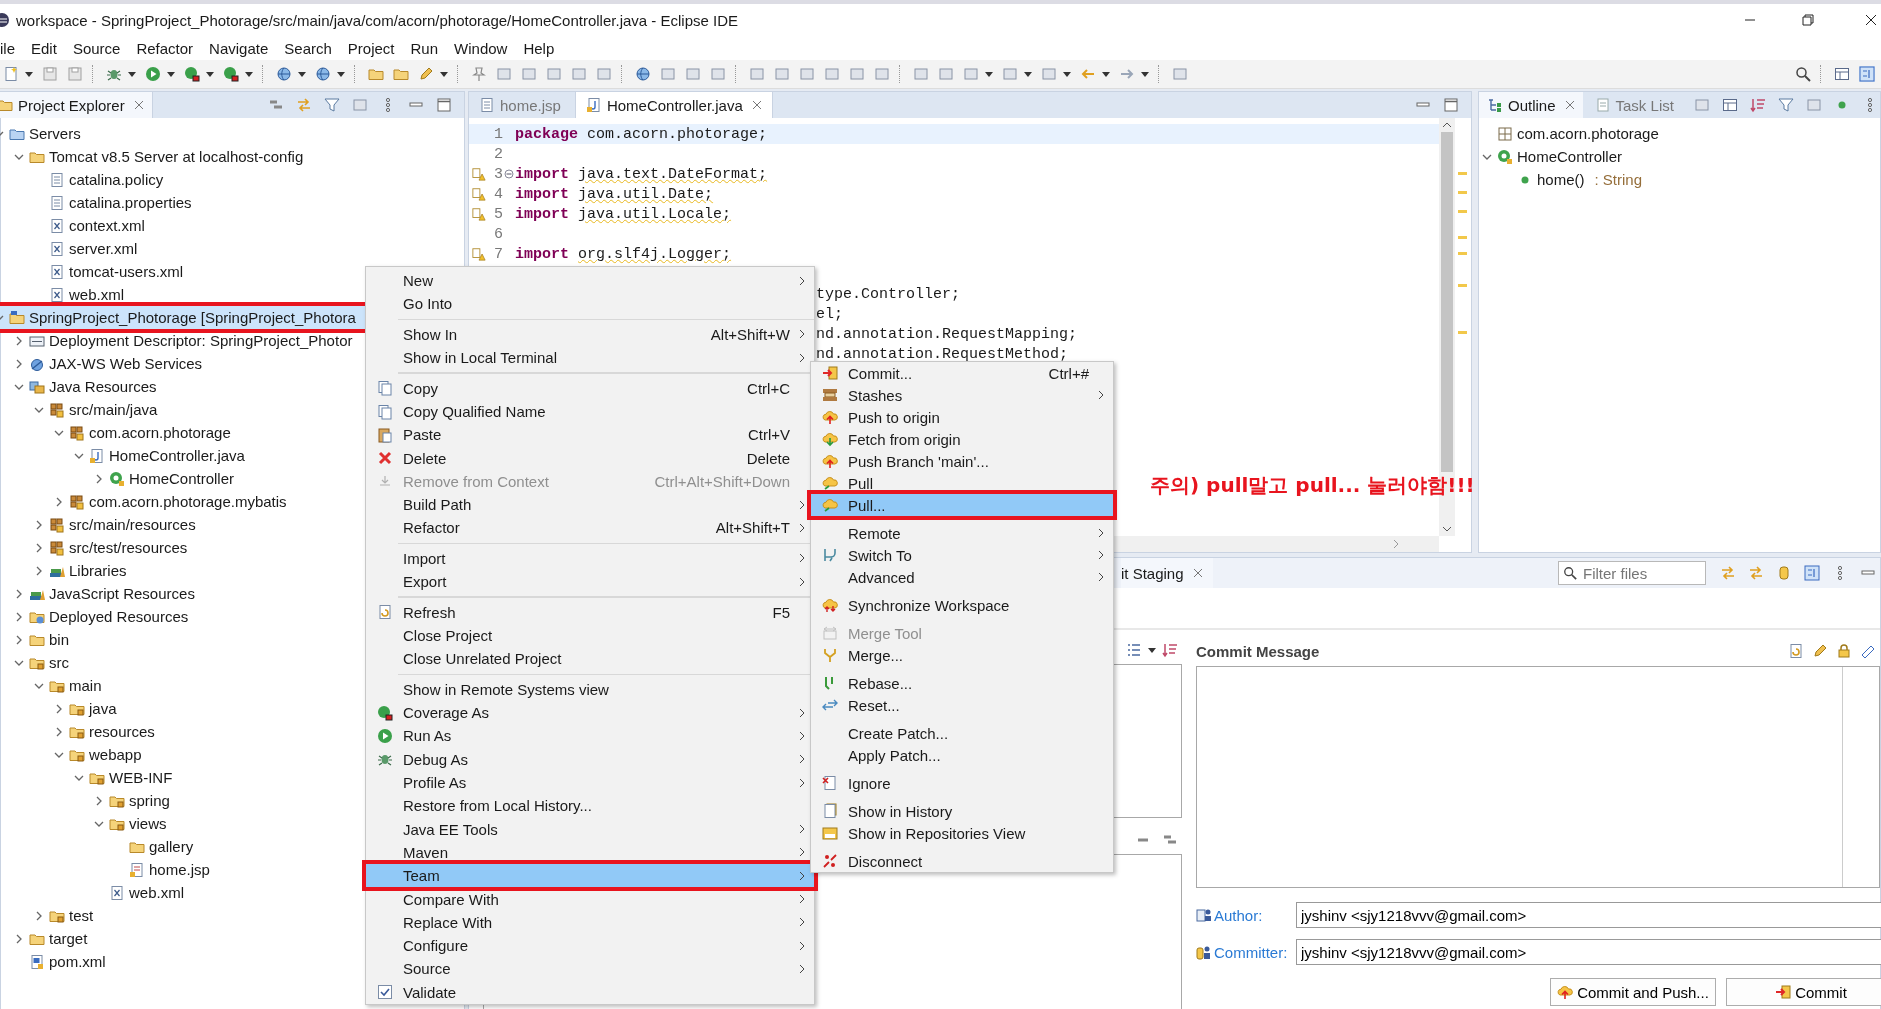 Image resolution: width=1881 pixels, height=1009 pixels. I want to click on scroll-up-icon, so click(1447, 125).